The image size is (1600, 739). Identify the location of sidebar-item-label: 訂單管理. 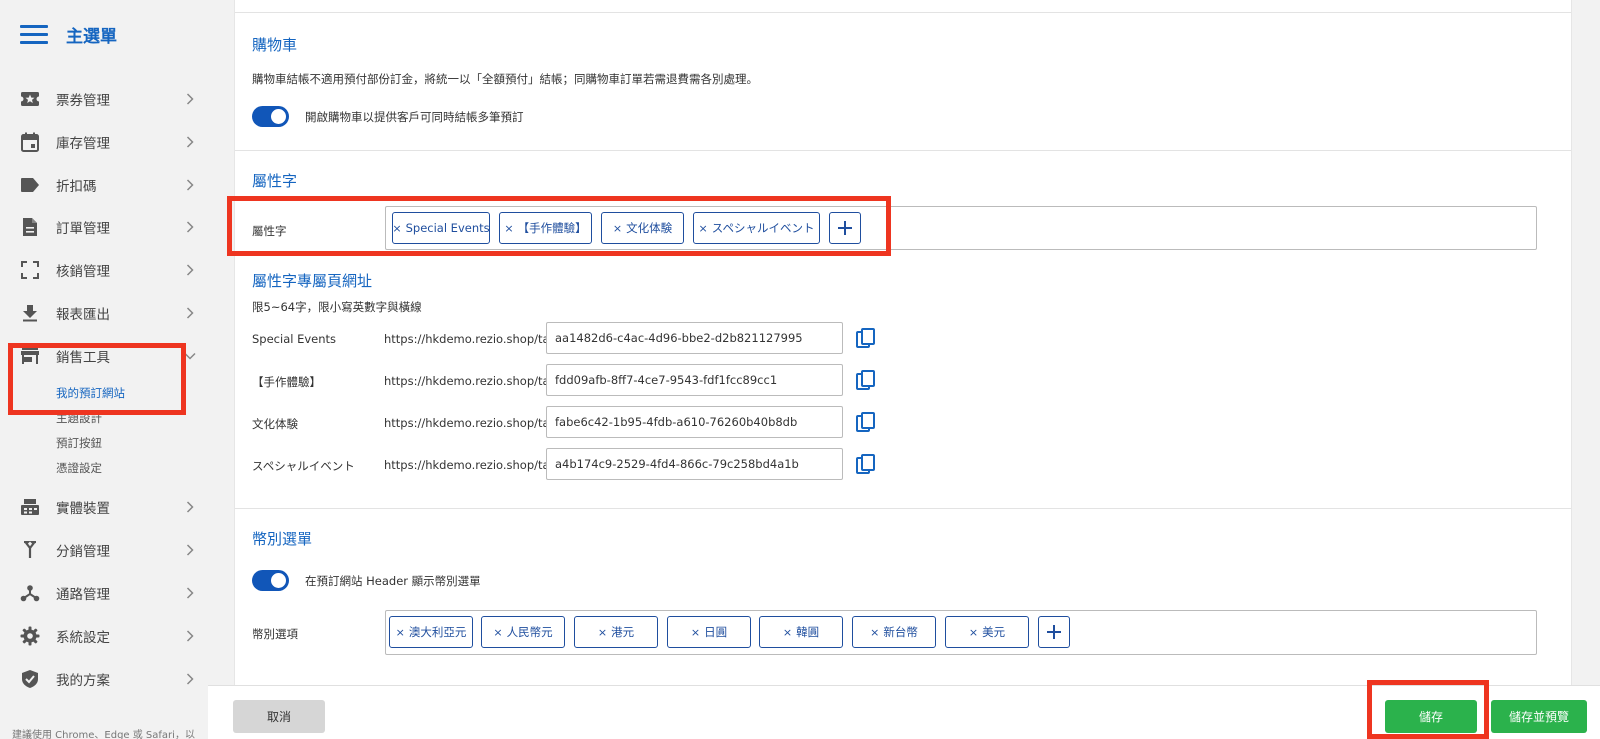
(83, 229).